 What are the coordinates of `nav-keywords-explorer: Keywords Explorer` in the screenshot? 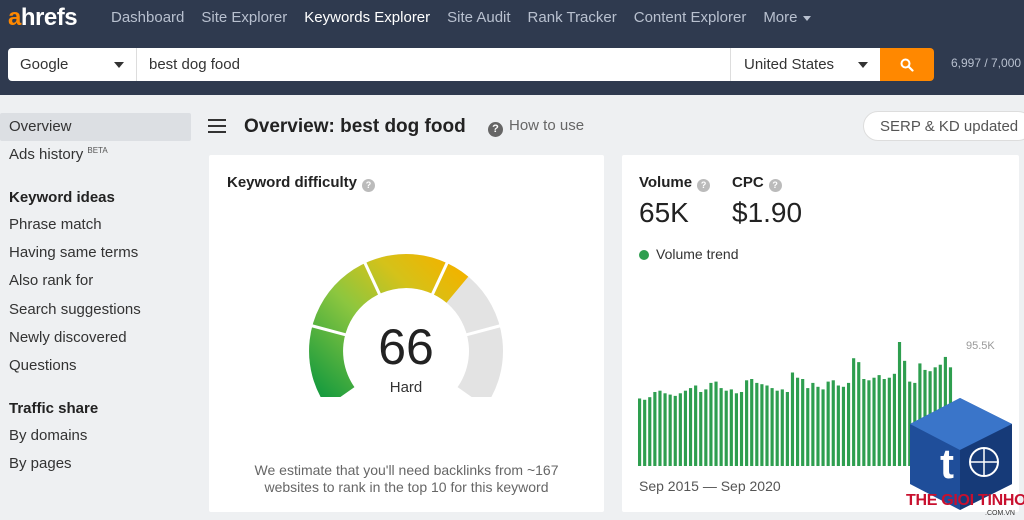 It's located at (367, 17).